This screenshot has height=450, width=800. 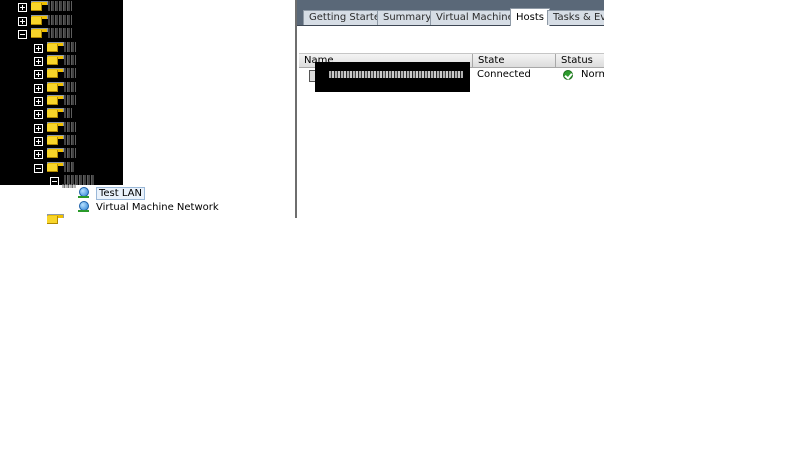 What do you see at coordinates (407, 17) in the screenshot?
I see `tab-summary: Summary` at bounding box center [407, 17].